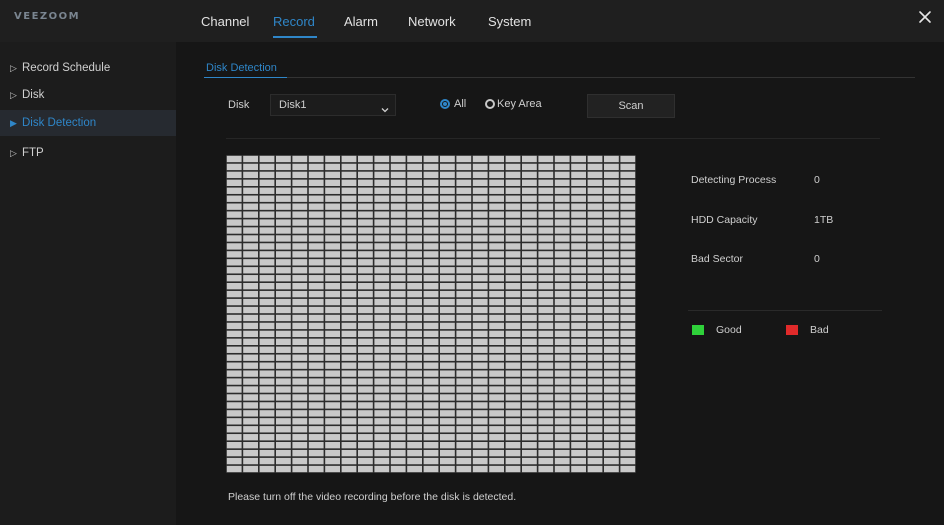  What do you see at coordinates (88, 68) in the screenshot?
I see `sidebar-item-record-schedule: ▷ Record Schedule` at bounding box center [88, 68].